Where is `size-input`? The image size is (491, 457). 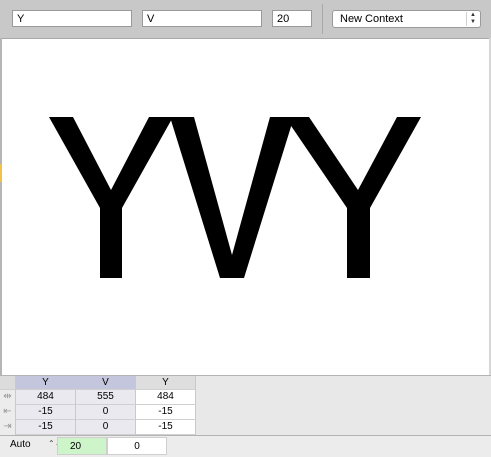
size-input is located at coordinates (292, 18).